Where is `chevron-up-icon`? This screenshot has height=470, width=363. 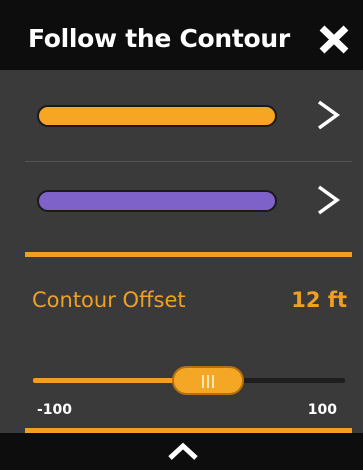 chevron-up-icon is located at coordinates (183, 451).